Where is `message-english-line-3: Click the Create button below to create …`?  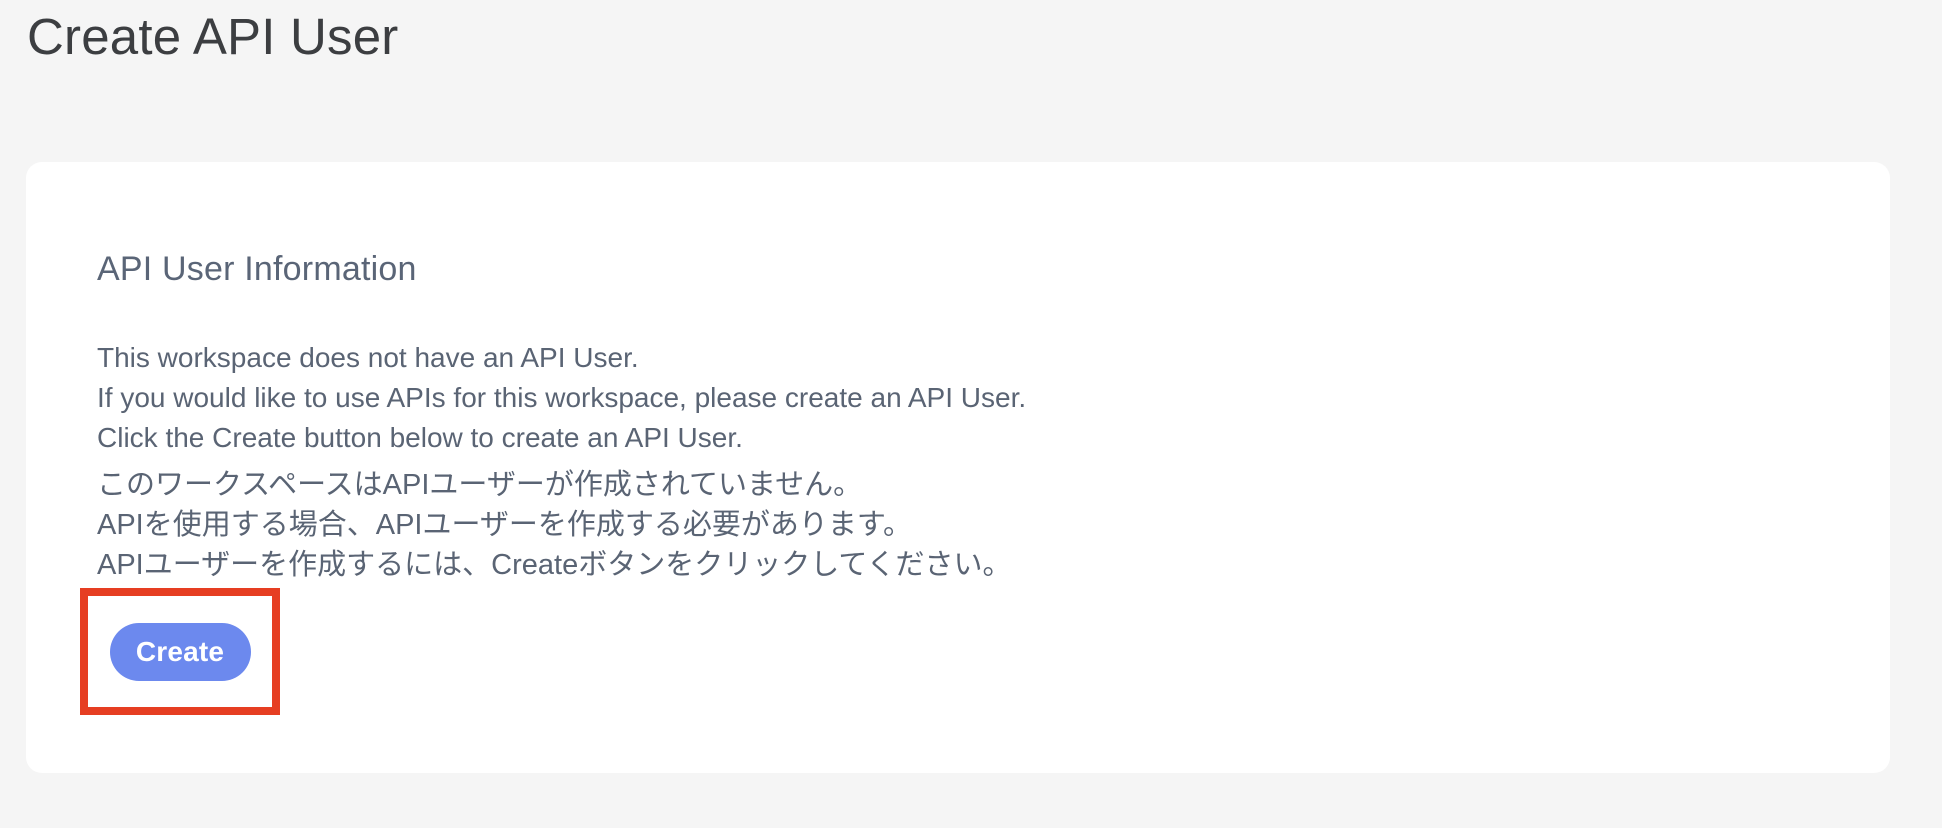 message-english-line-3: Click the Create button below to create … is located at coordinates (420, 437).